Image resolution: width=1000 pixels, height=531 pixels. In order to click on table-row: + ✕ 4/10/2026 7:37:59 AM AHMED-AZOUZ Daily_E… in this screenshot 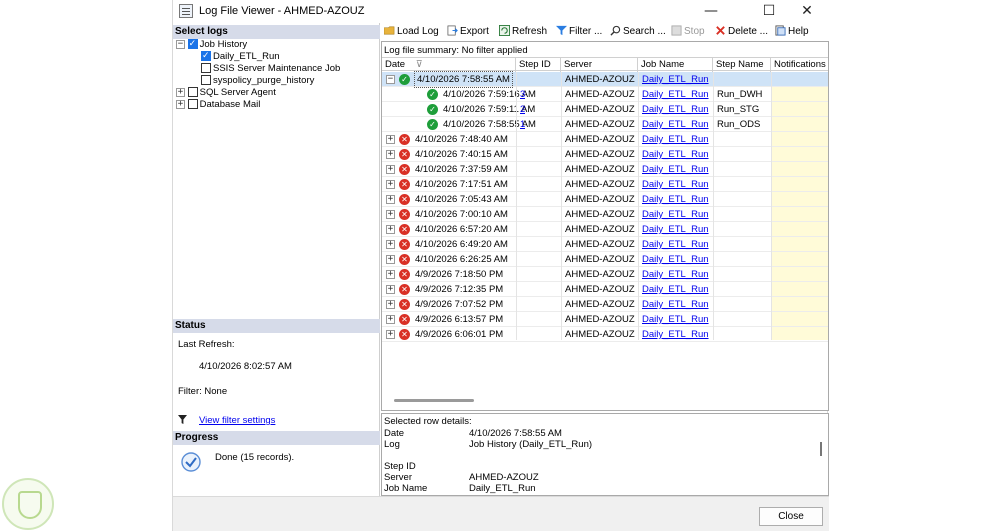, I will do `click(605, 169)`.